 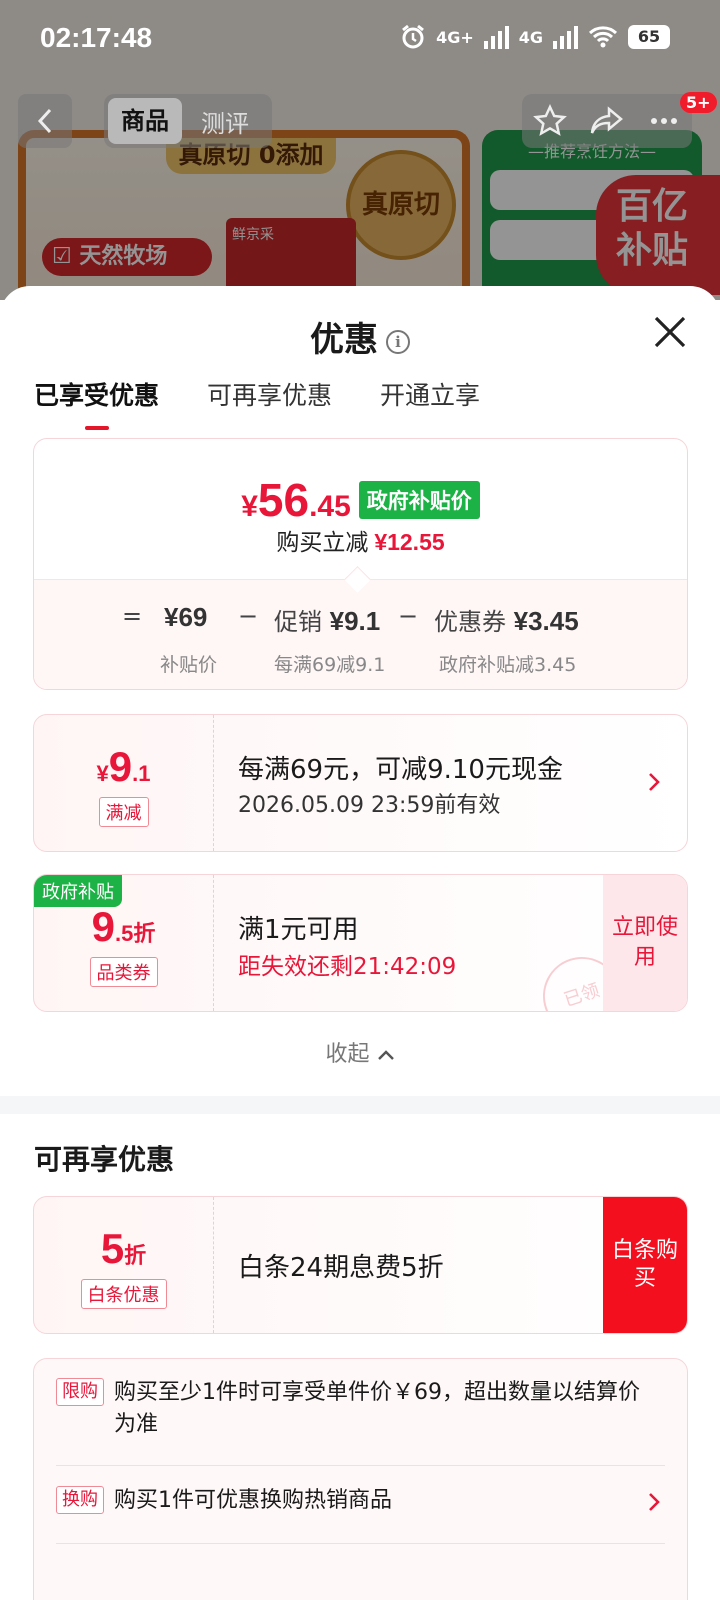 I want to click on coupon-value: 9.5折, so click(x=123, y=927).